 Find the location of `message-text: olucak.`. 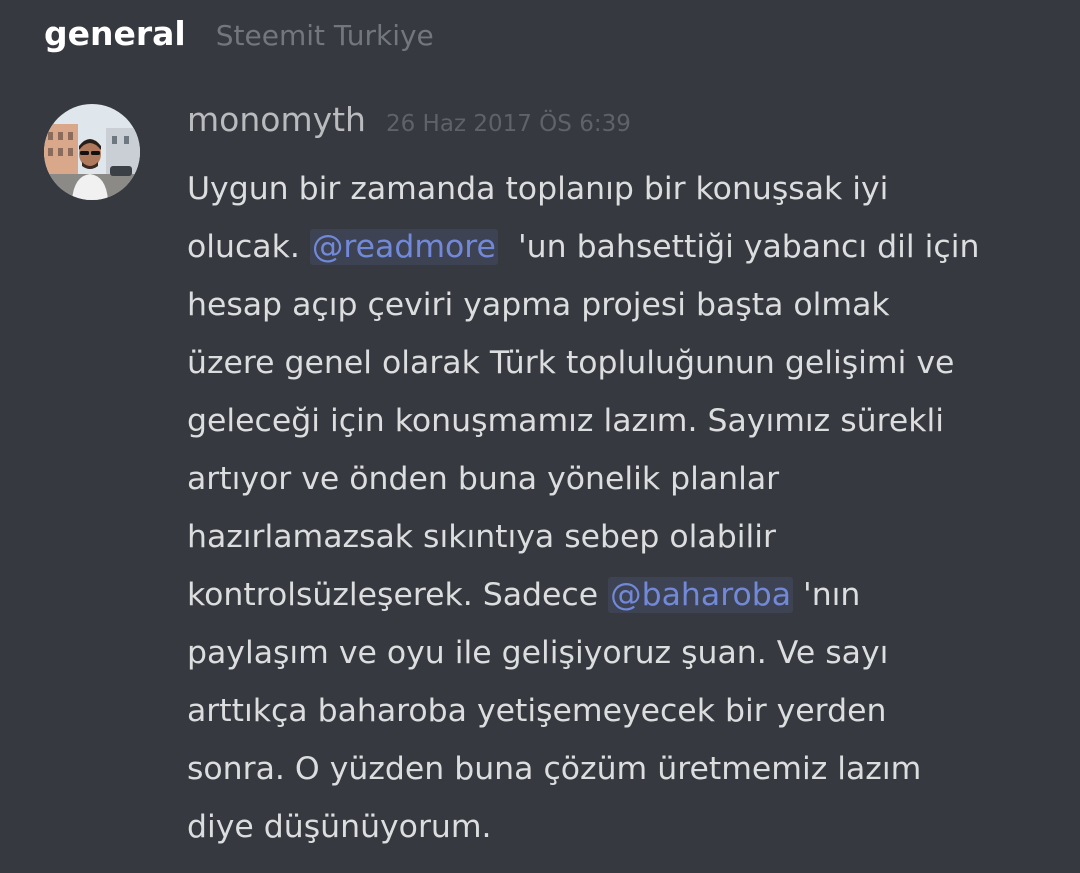

message-text: olucak. is located at coordinates (248, 247).